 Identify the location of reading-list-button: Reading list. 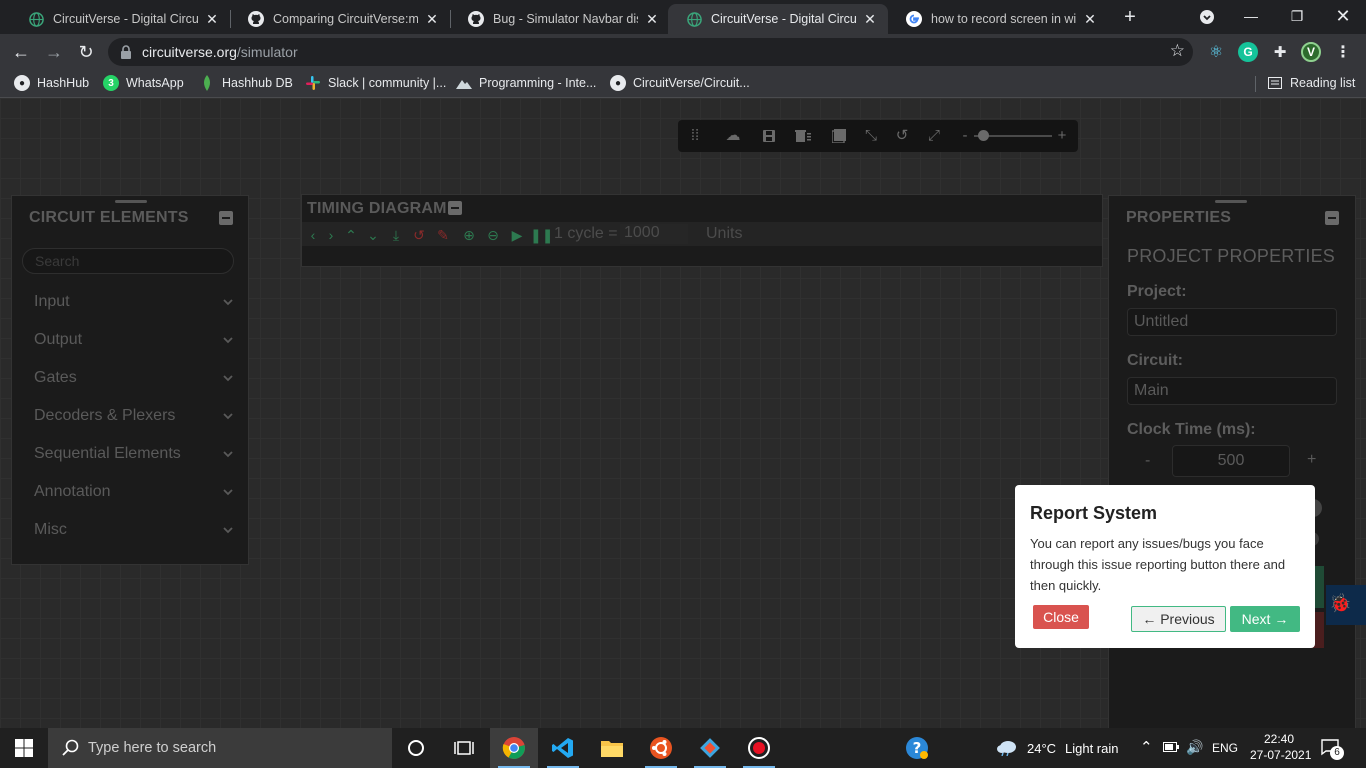
(1311, 83).